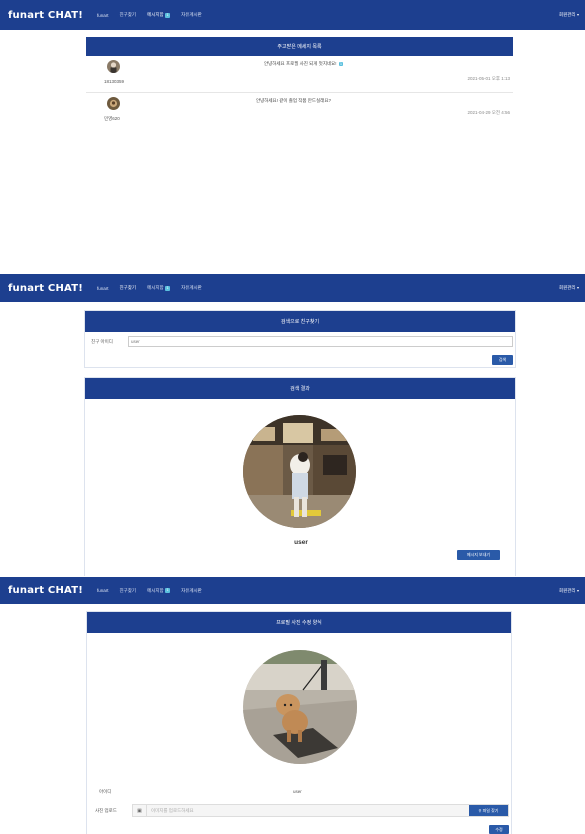  Describe the element at coordinates (299, 622) in the screenshot. I see `profile-edit-title: 프로필 사진 수정 양식` at that location.